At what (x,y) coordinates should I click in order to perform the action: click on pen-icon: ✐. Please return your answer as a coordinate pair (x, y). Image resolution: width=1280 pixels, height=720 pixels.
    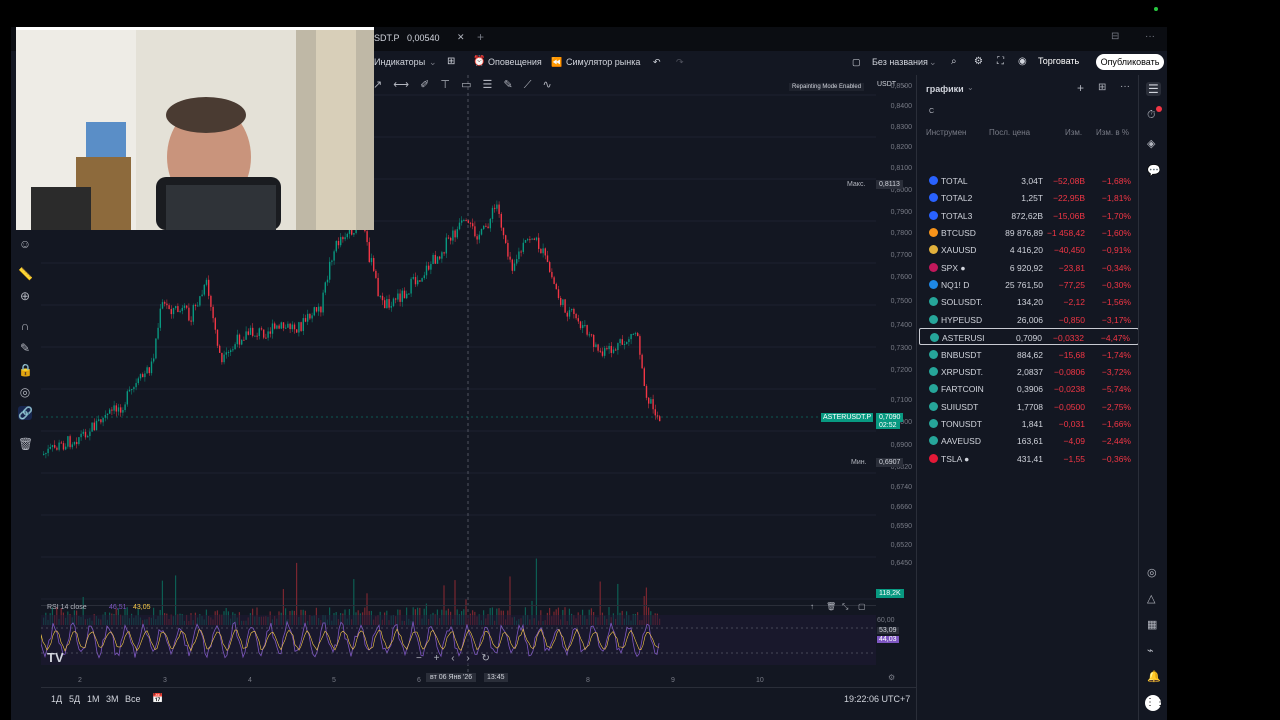
    Looking at the image, I should click on (424, 85).